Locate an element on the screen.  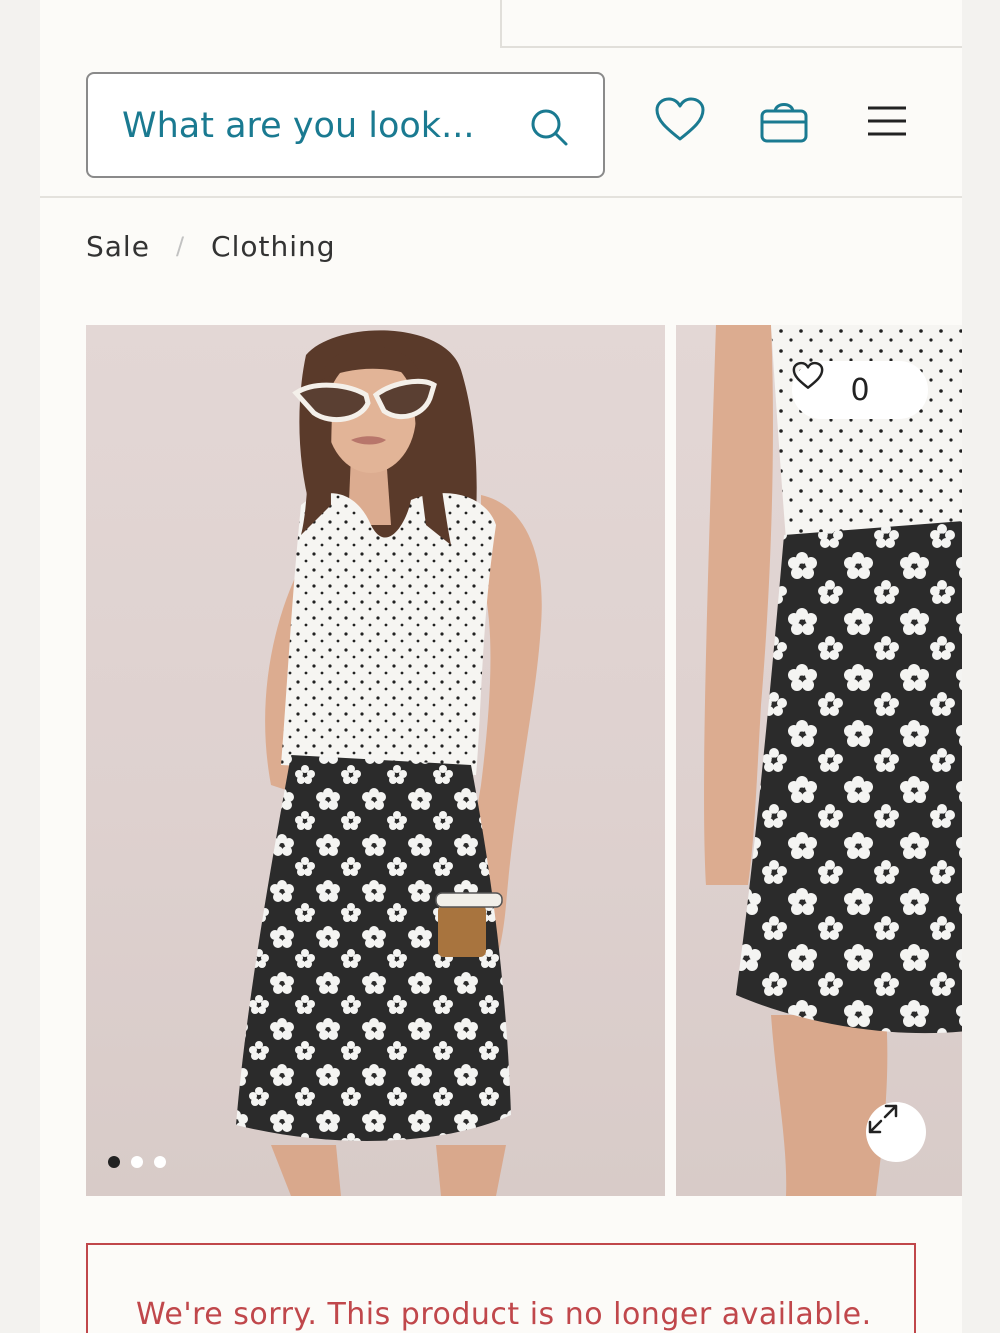
top-banner-strip is located at coordinates (731, 24).